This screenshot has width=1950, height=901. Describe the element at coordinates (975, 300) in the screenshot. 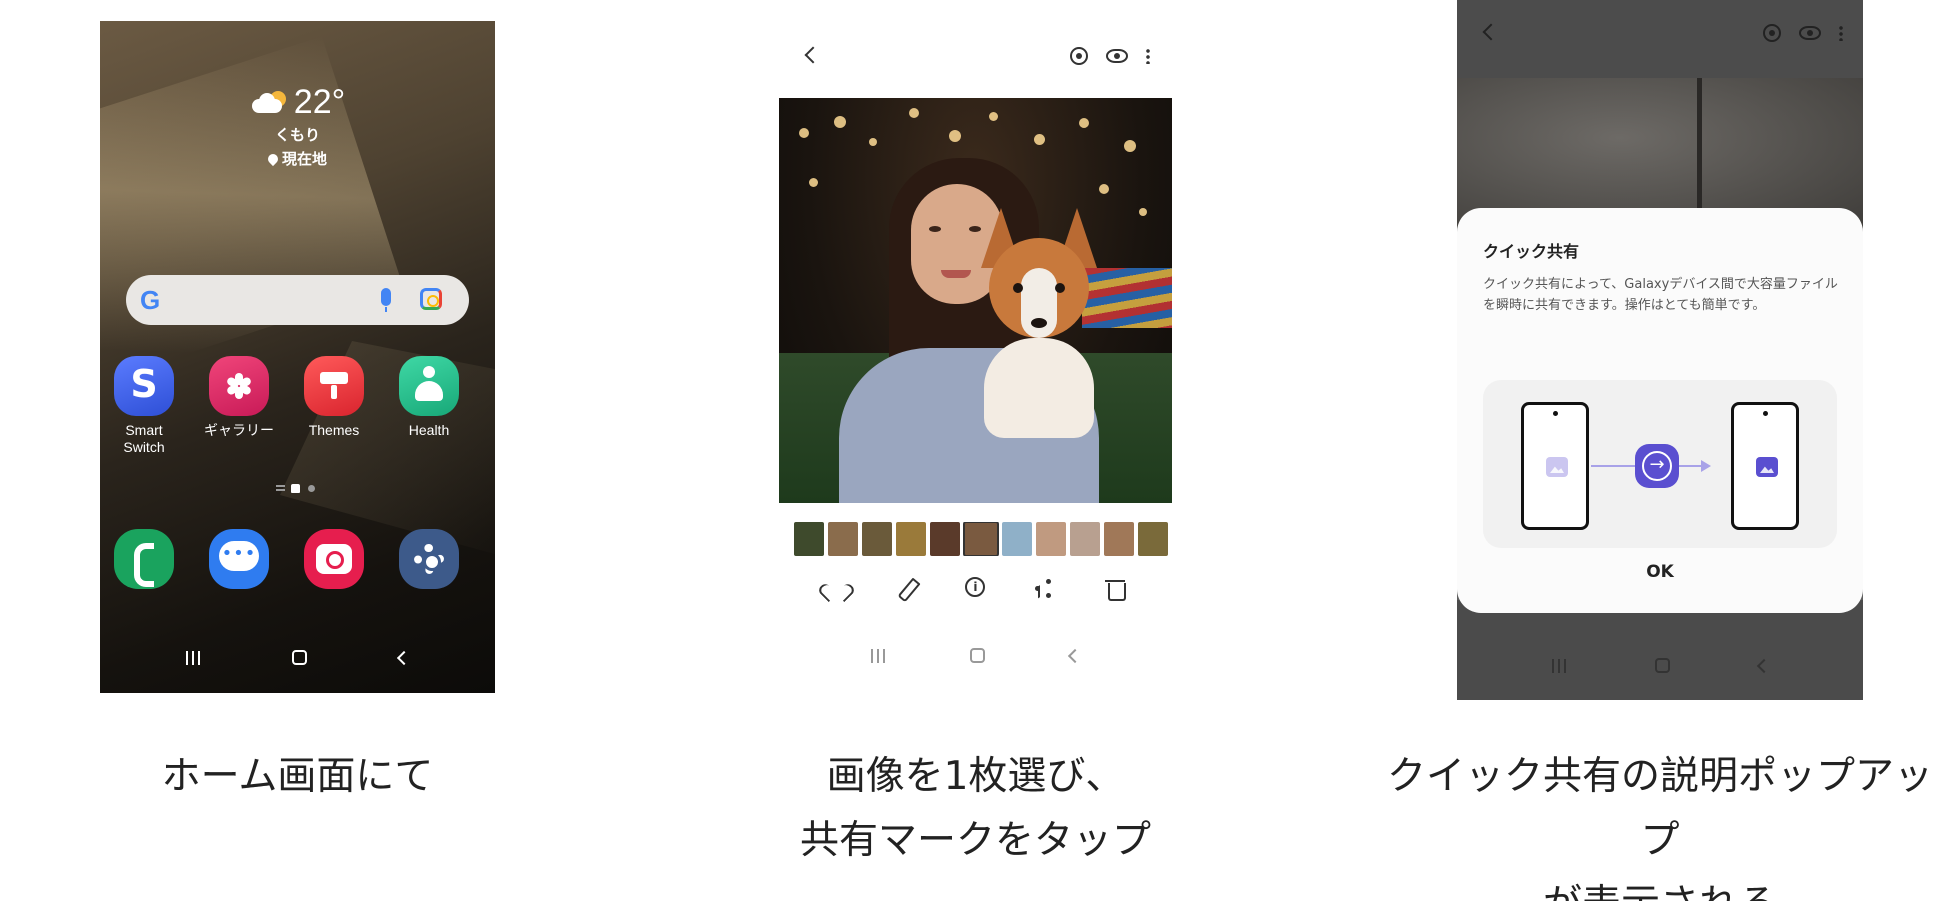

I see `selected-photo` at that location.